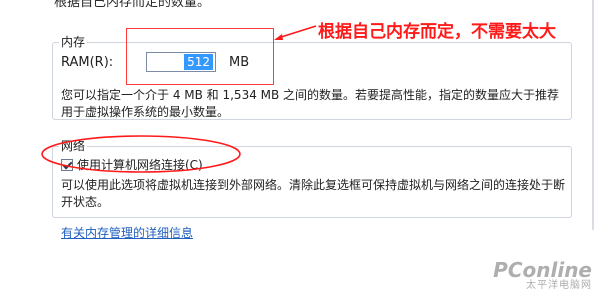 This screenshot has width=600, height=300. Describe the element at coordinates (437, 32) in the screenshot. I see `annotation-text: 根据自己内存而定，不需要太大` at that location.